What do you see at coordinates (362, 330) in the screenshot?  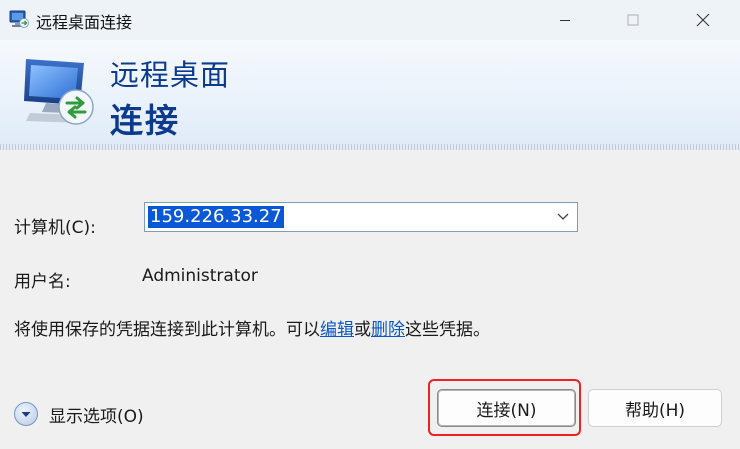 I see `credentials-info-or: 或` at bounding box center [362, 330].